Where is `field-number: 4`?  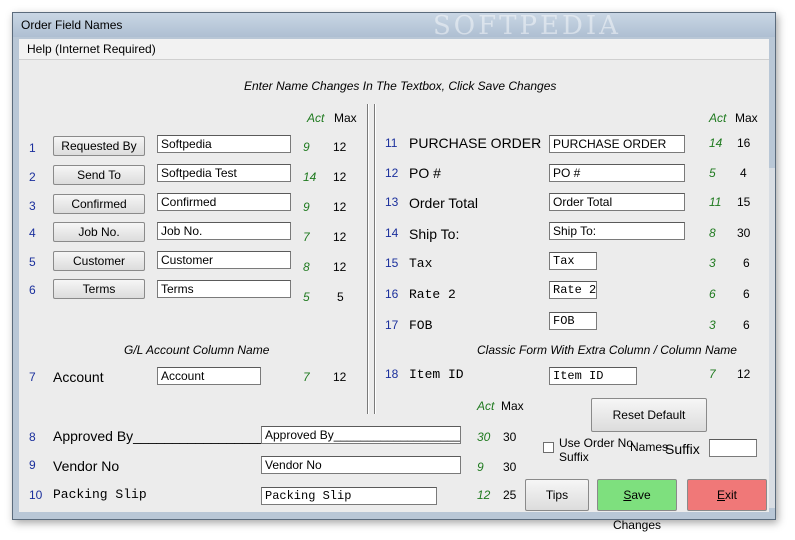 field-number: 4 is located at coordinates (32, 233).